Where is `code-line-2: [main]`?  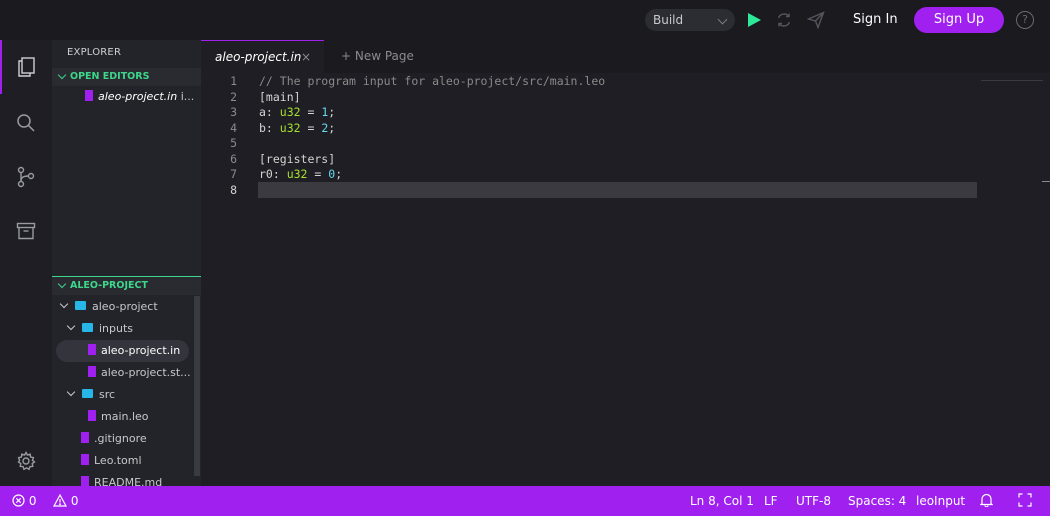
code-line-2: [main] is located at coordinates (280, 96).